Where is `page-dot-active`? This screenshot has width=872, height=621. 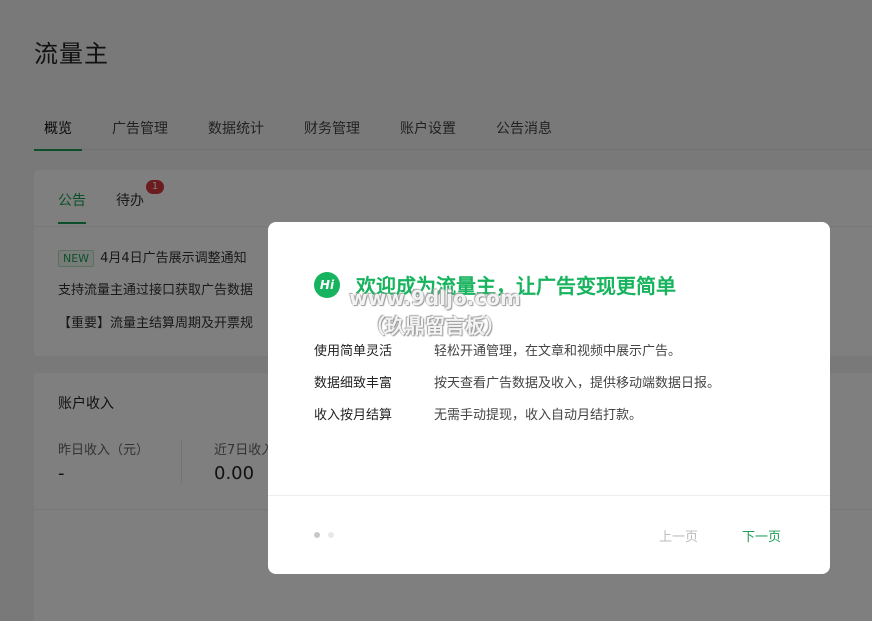
page-dot-active is located at coordinates (317, 535).